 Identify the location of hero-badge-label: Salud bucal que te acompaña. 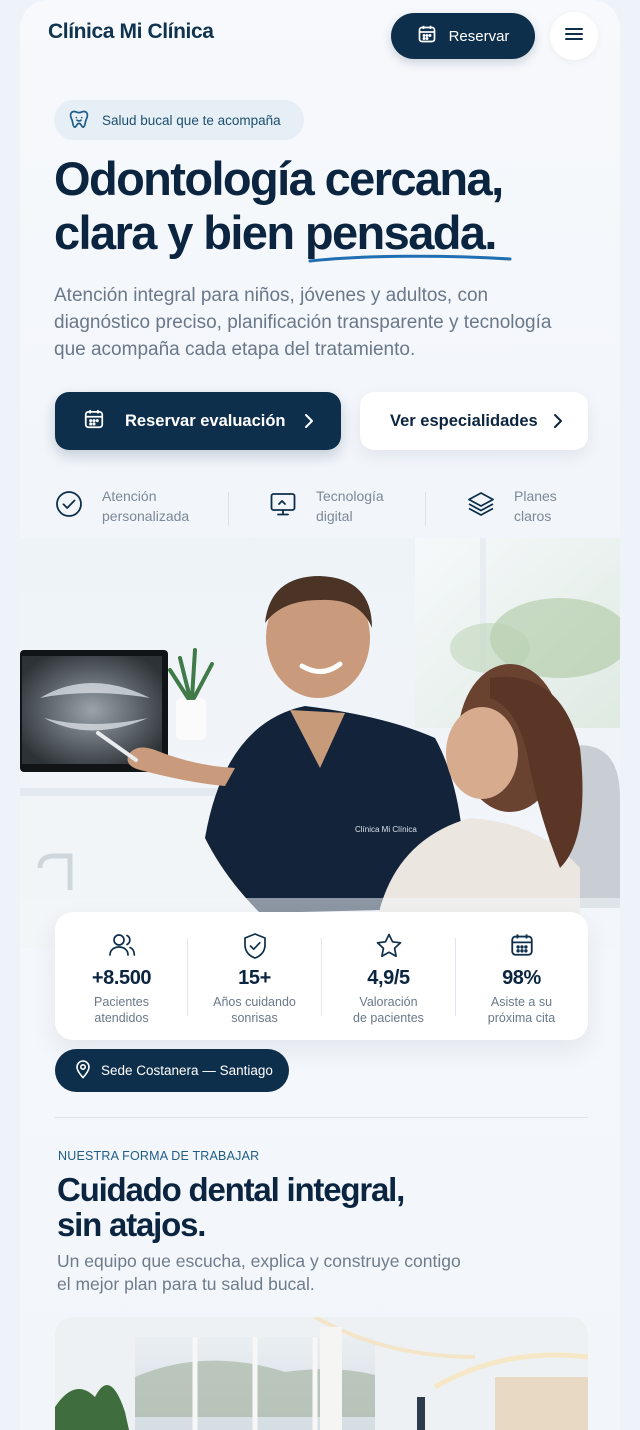
(191, 120).